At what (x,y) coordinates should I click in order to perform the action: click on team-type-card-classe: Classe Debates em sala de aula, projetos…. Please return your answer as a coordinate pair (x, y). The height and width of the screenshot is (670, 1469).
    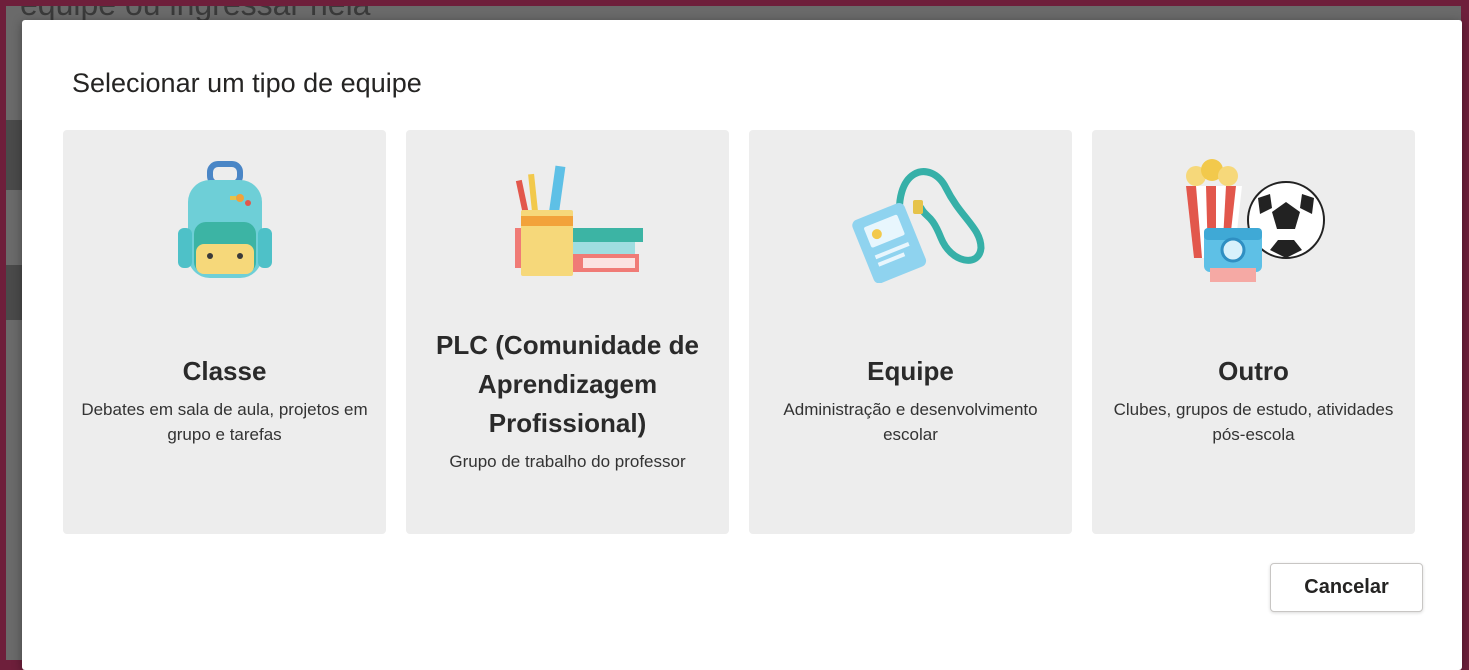
    Looking at the image, I should click on (224, 332).